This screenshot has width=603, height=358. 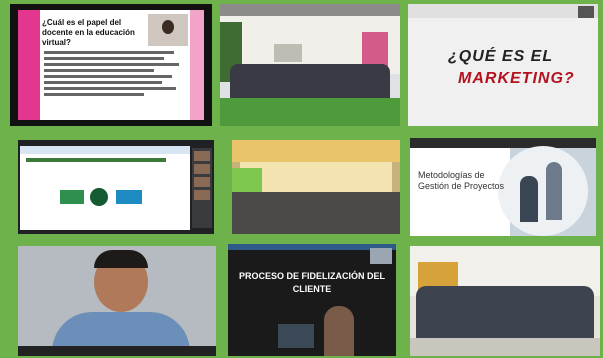 I want to click on tile-speaker-video, so click(x=117, y=301).